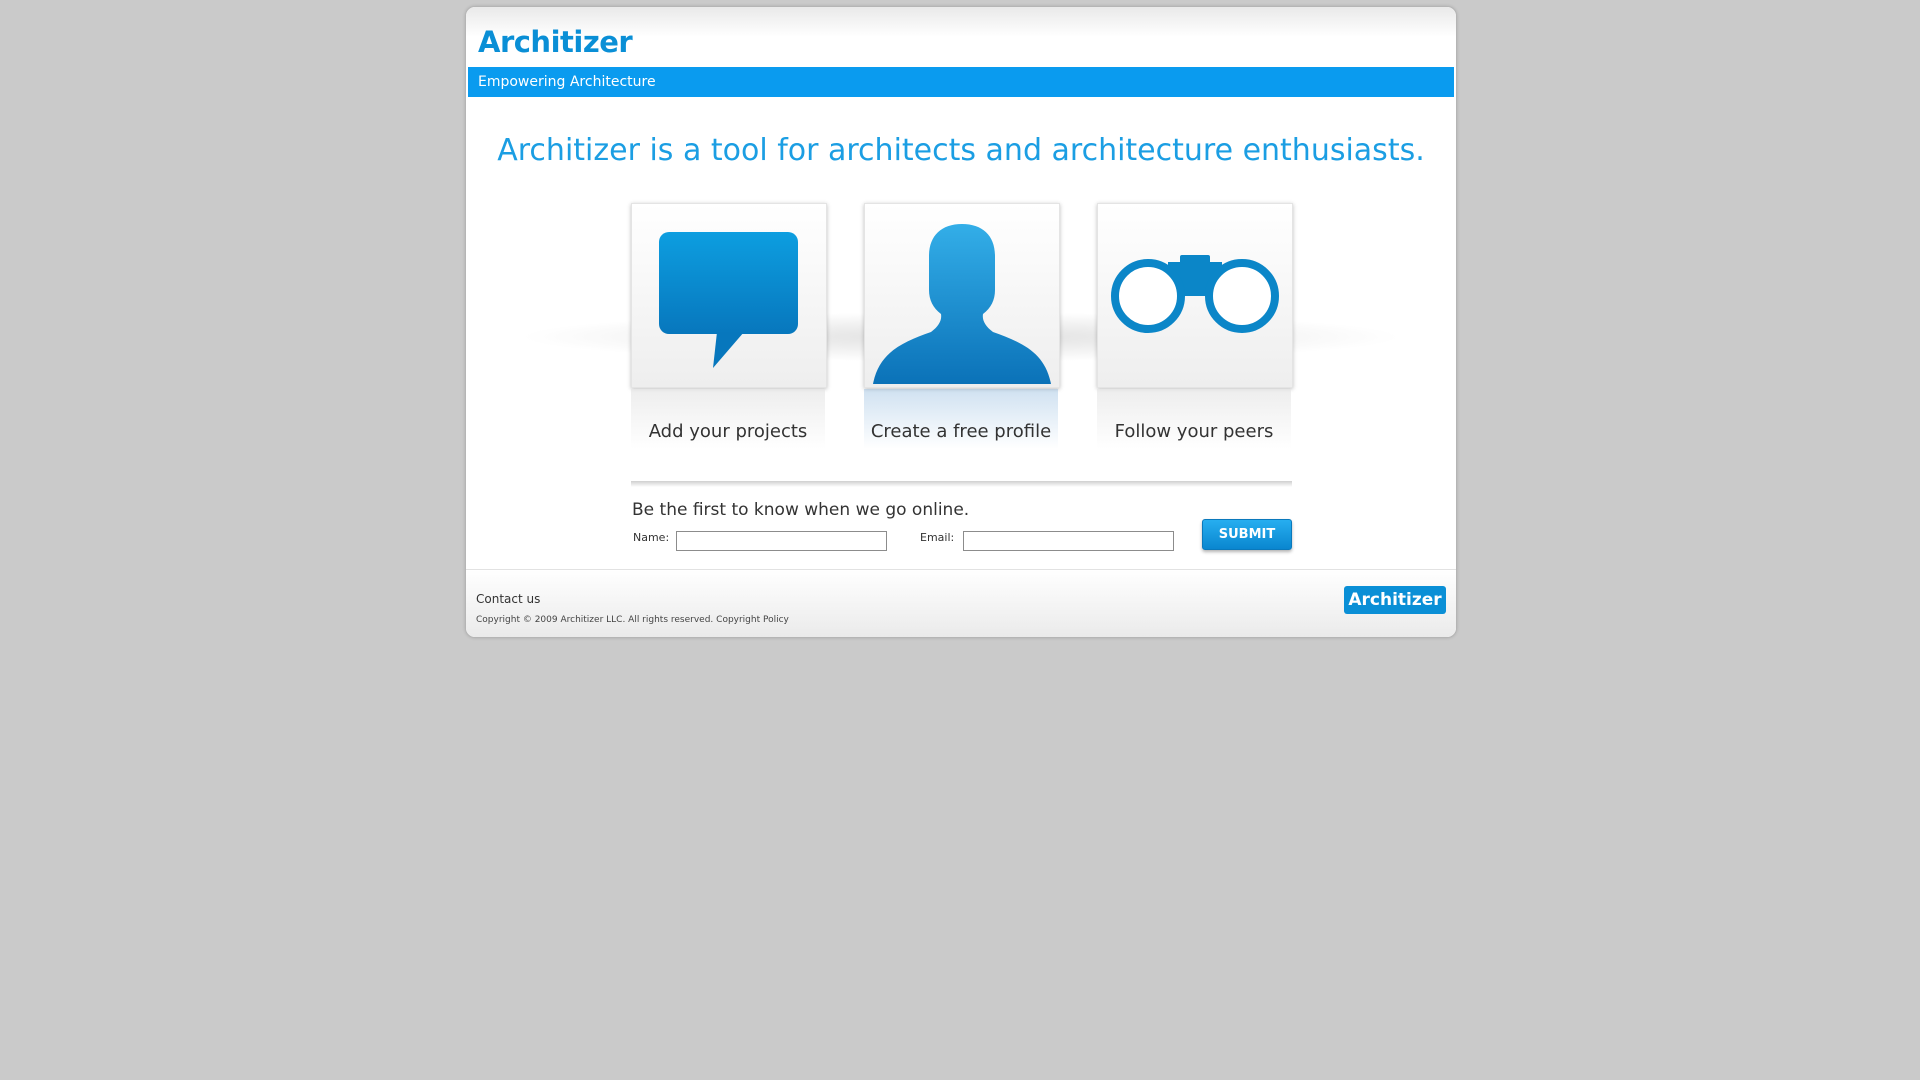 The image size is (1920, 1080). Describe the element at coordinates (937, 537) in the screenshot. I see `email-label: Email:` at that location.